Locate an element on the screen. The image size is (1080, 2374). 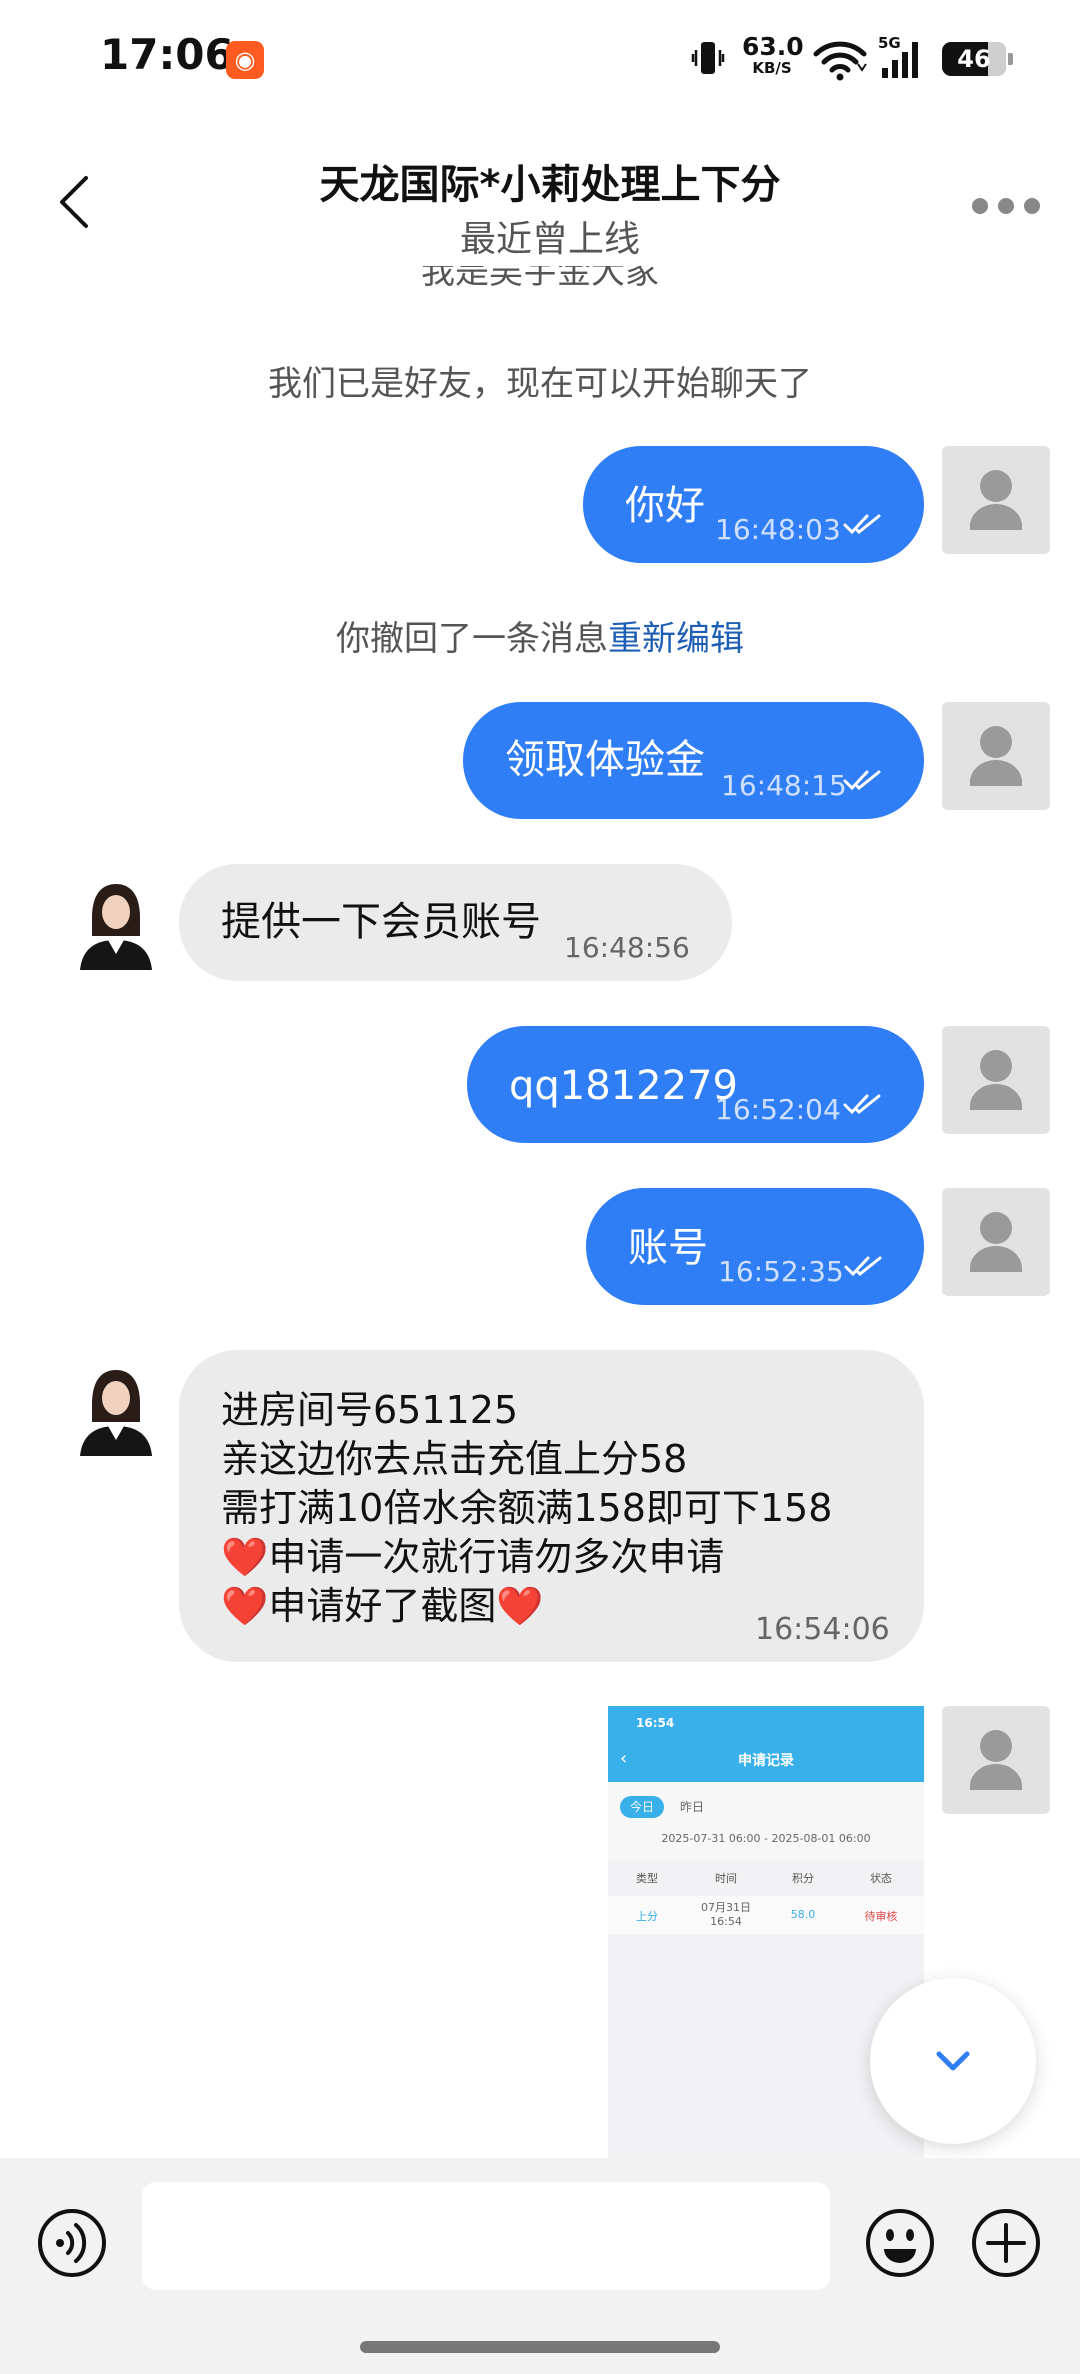
message-time: 16:52:35 is located at coordinates (781, 1271).